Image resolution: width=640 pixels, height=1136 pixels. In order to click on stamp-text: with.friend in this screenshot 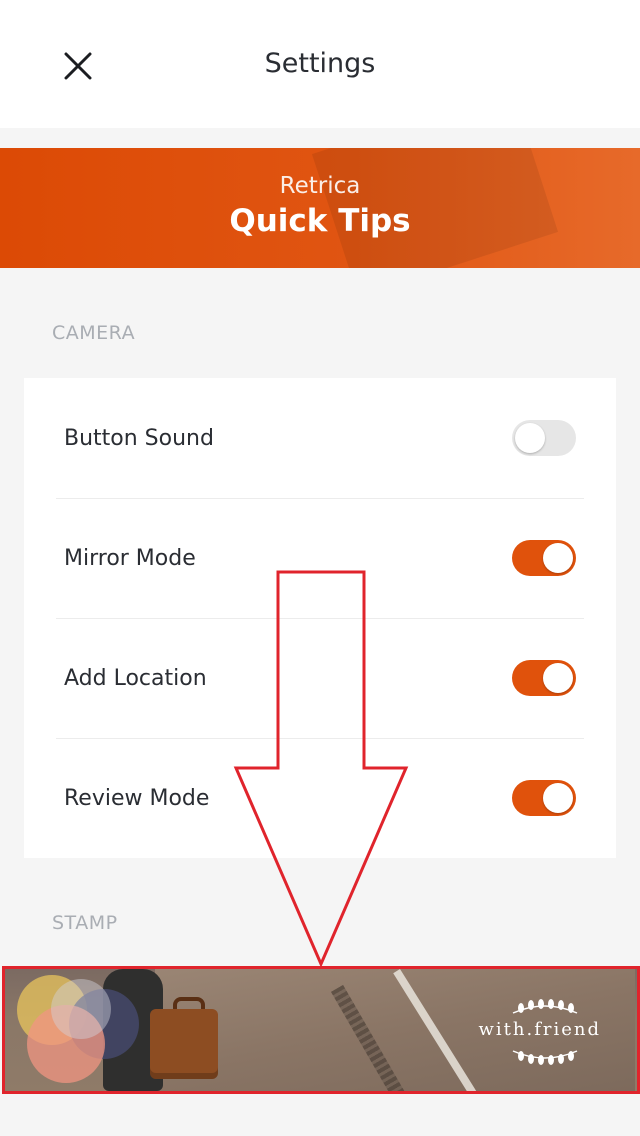, I will do `click(539, 1029)`.